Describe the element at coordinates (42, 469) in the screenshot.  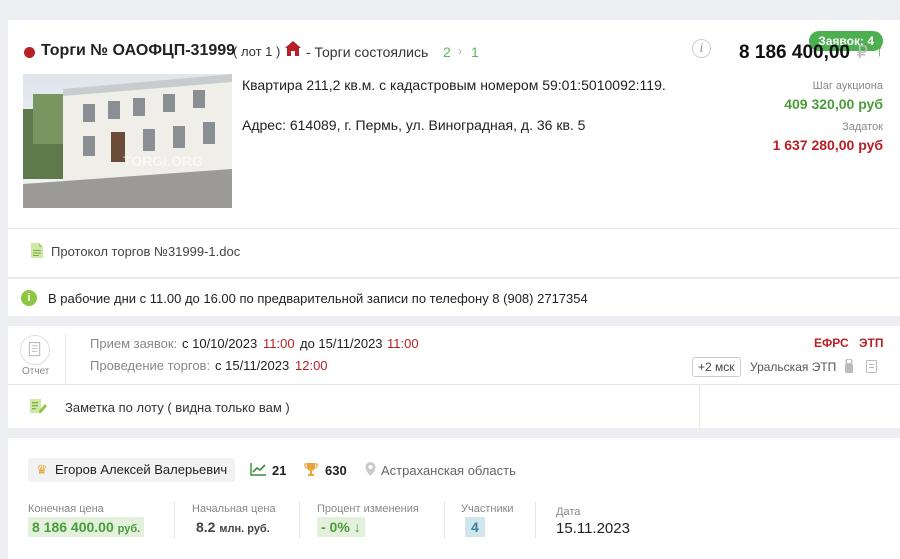
I see `crown-icon: ♛` at that location.